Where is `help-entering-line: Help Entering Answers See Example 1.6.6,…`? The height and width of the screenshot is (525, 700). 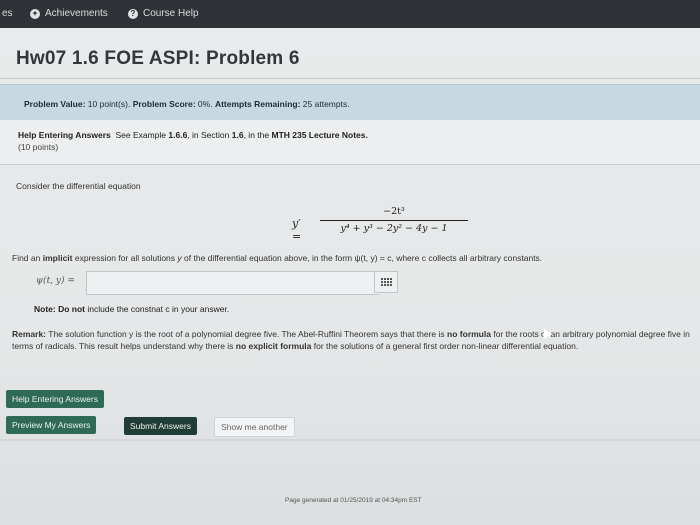
help-entering-line: Help Entering Answers See Example 1.6.6,… is located at coordinates (193, 135).